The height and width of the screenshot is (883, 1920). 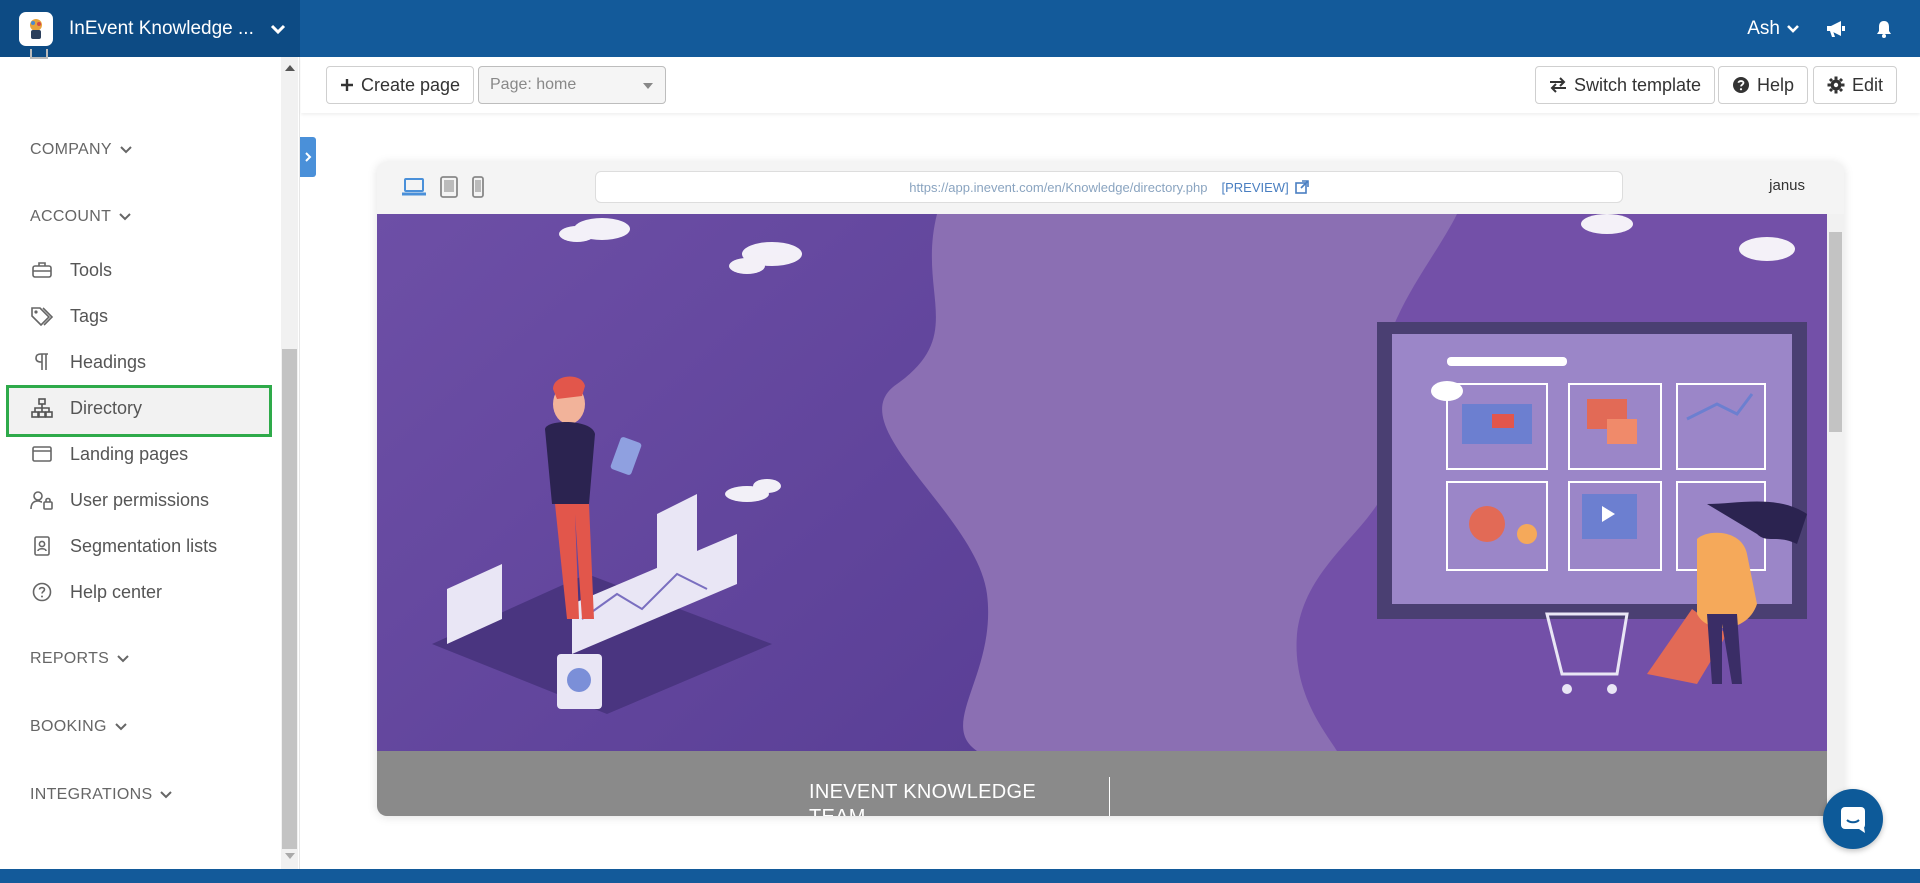 I want to click on switch-template-button: Switch template, so click(x=1625, y=85).